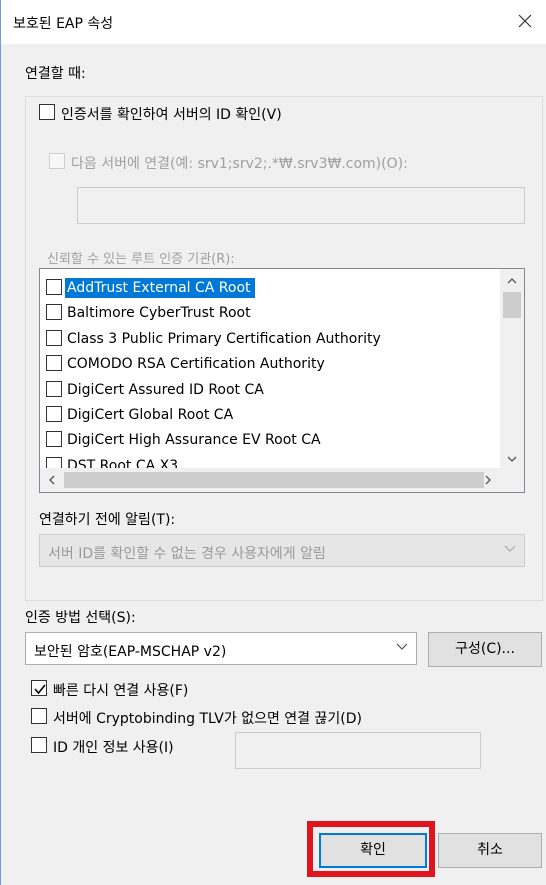 The width and height of the screenshot is (546, 885). Describe the element at coordinates (512, 305) in the screenshot. I see `vertical-scroll-thumb` at that location.